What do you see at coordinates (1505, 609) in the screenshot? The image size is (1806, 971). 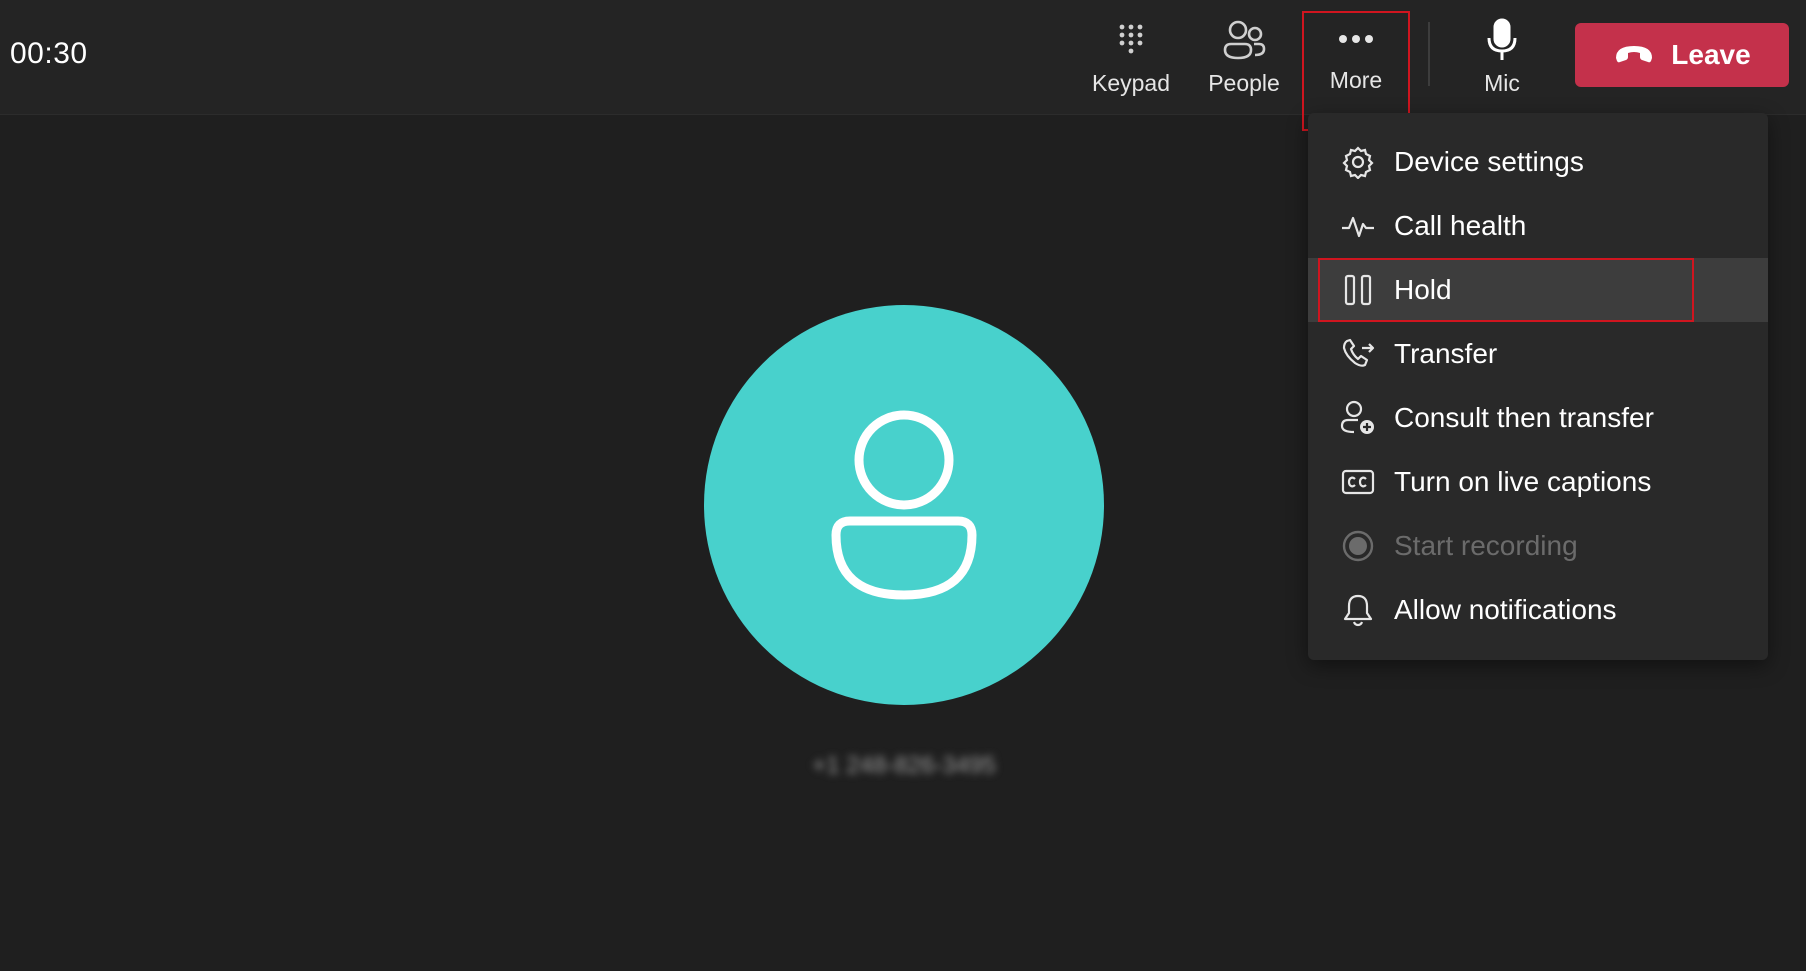 I see `menu-item-label: Allow notifications` at bounding box center [1505, 609].